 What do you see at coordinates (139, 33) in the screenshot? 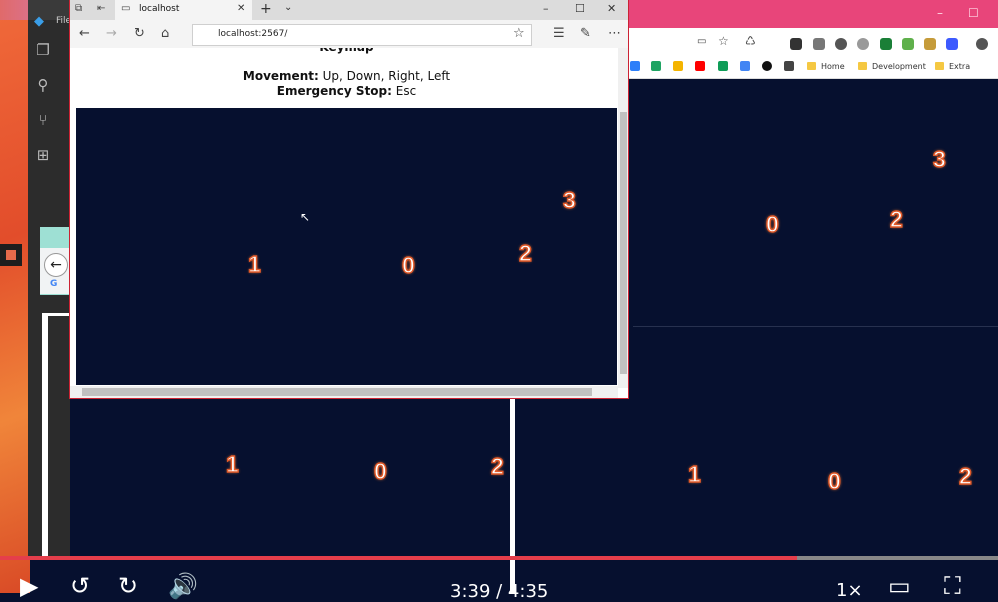
I see `refresh-icon: ↻` at bounding box center [139, 33].